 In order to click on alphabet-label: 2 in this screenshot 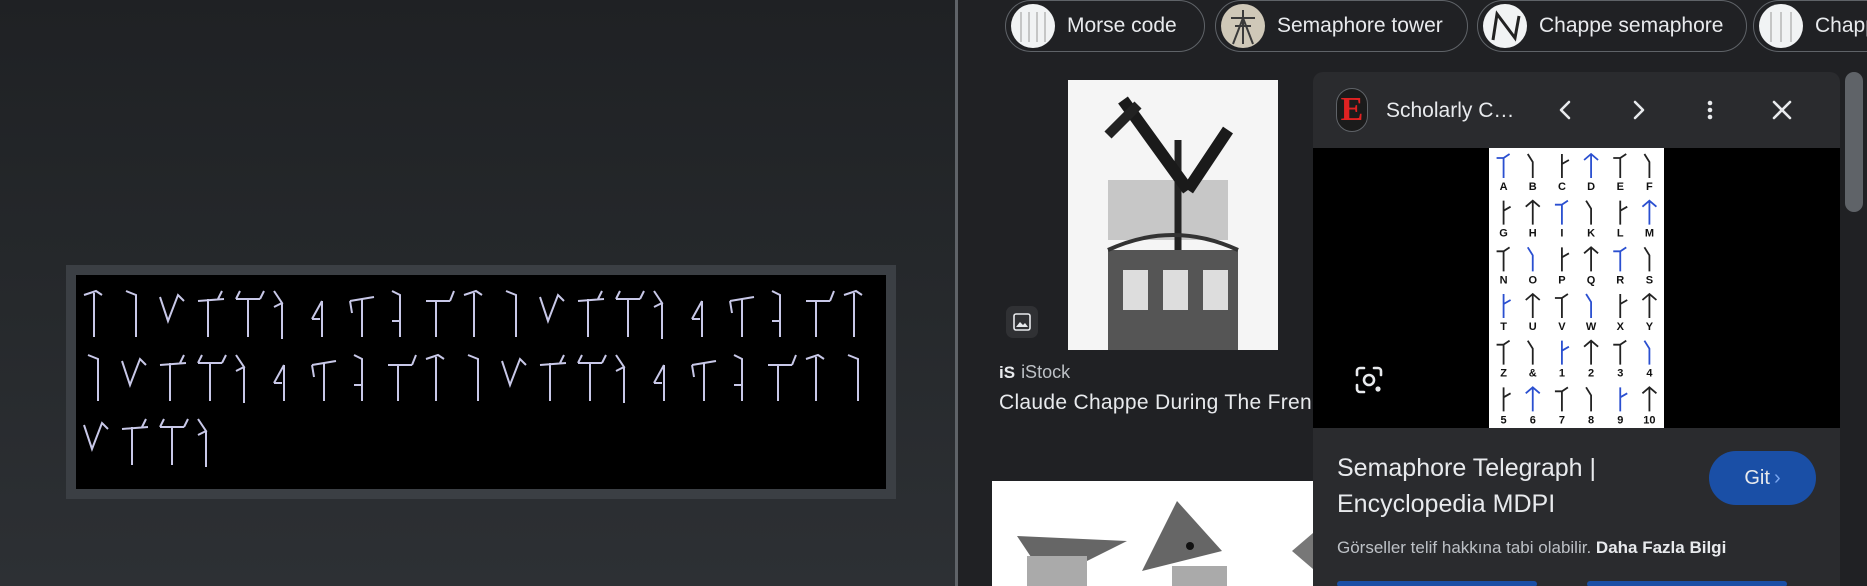, I will do `click(1591, 374)`.